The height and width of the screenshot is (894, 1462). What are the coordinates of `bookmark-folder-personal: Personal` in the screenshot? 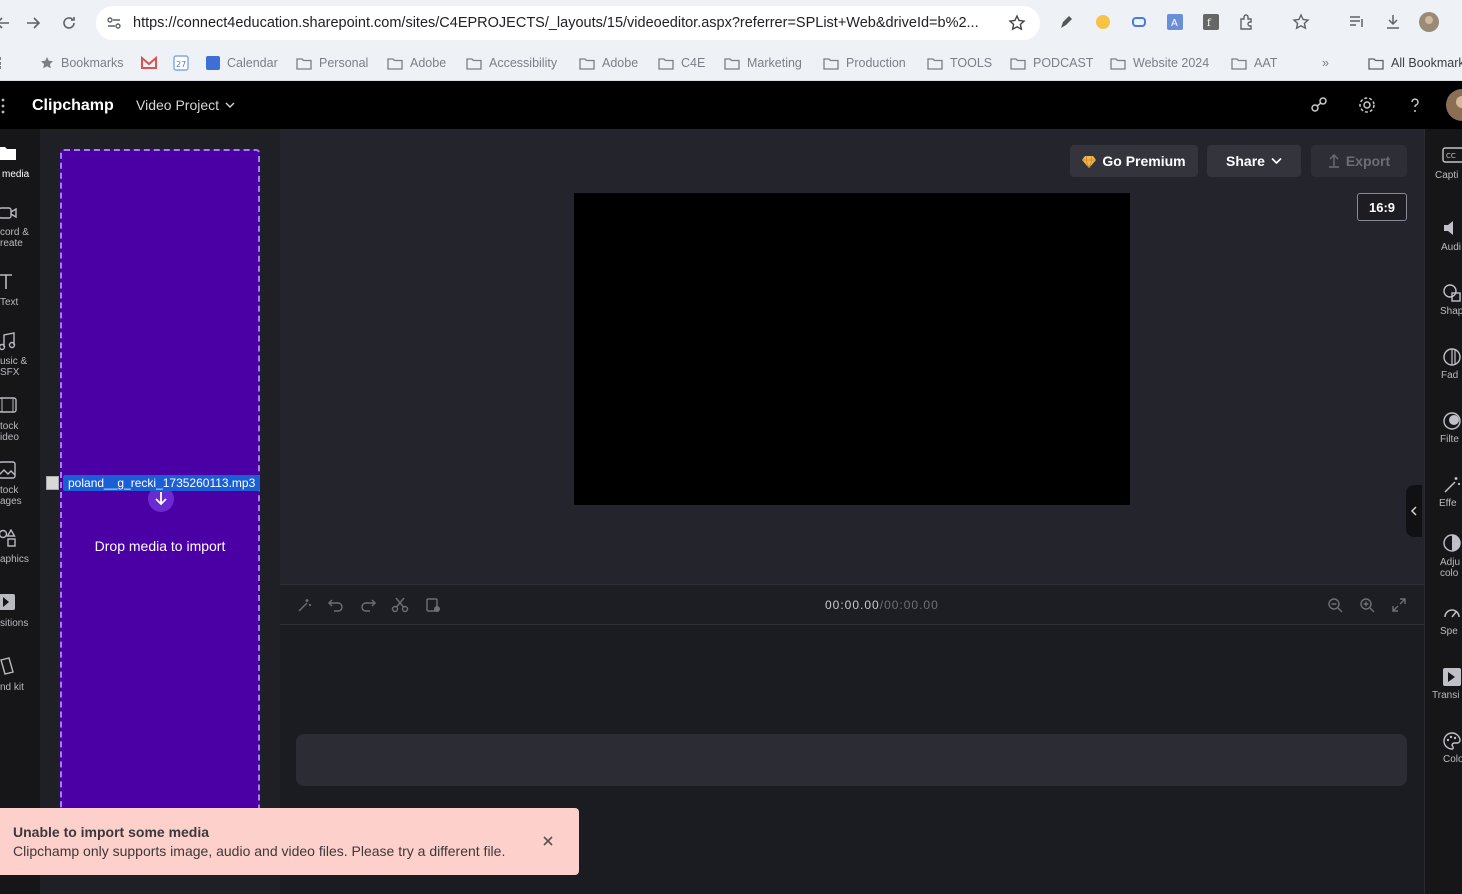 It's located at (332, 63).